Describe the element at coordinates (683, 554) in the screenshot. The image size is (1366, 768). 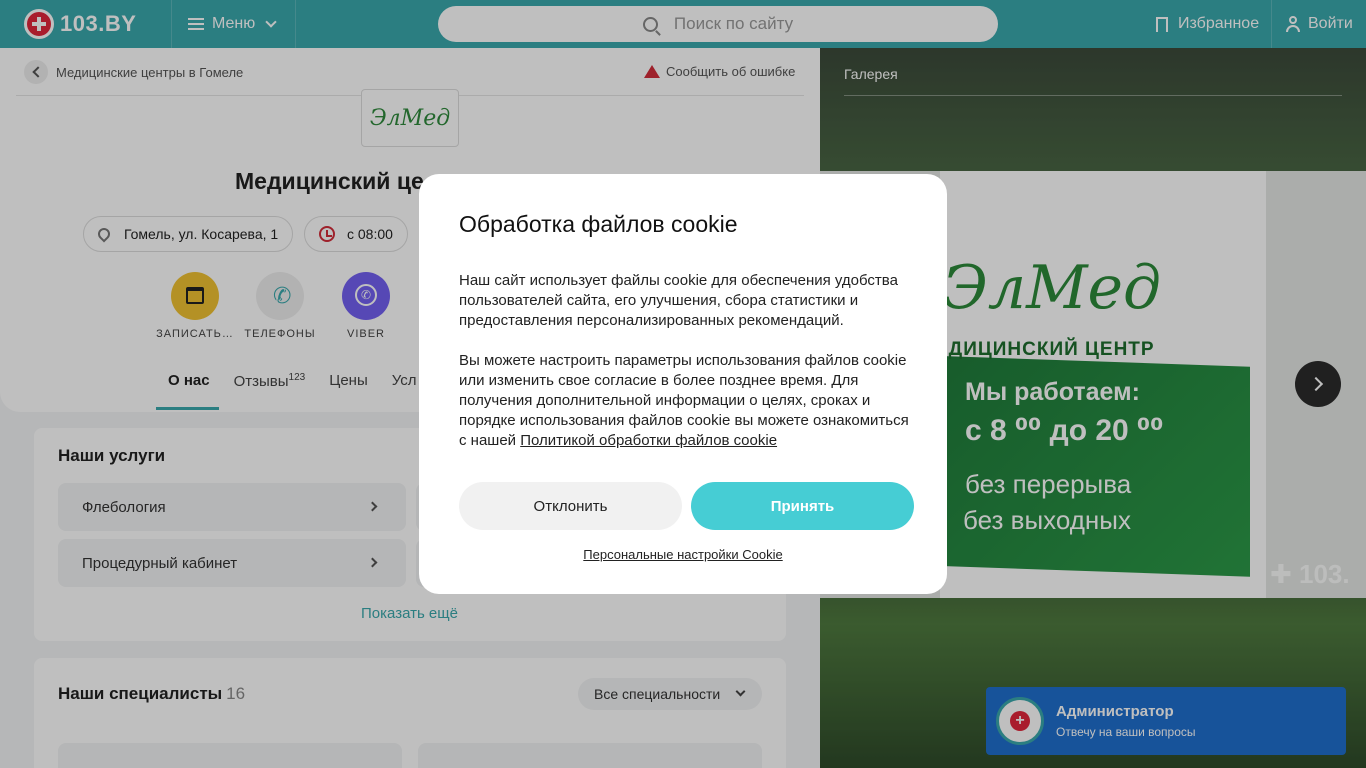
I see `cookie-settings-link: Персональные настройки Cookie` at that location.